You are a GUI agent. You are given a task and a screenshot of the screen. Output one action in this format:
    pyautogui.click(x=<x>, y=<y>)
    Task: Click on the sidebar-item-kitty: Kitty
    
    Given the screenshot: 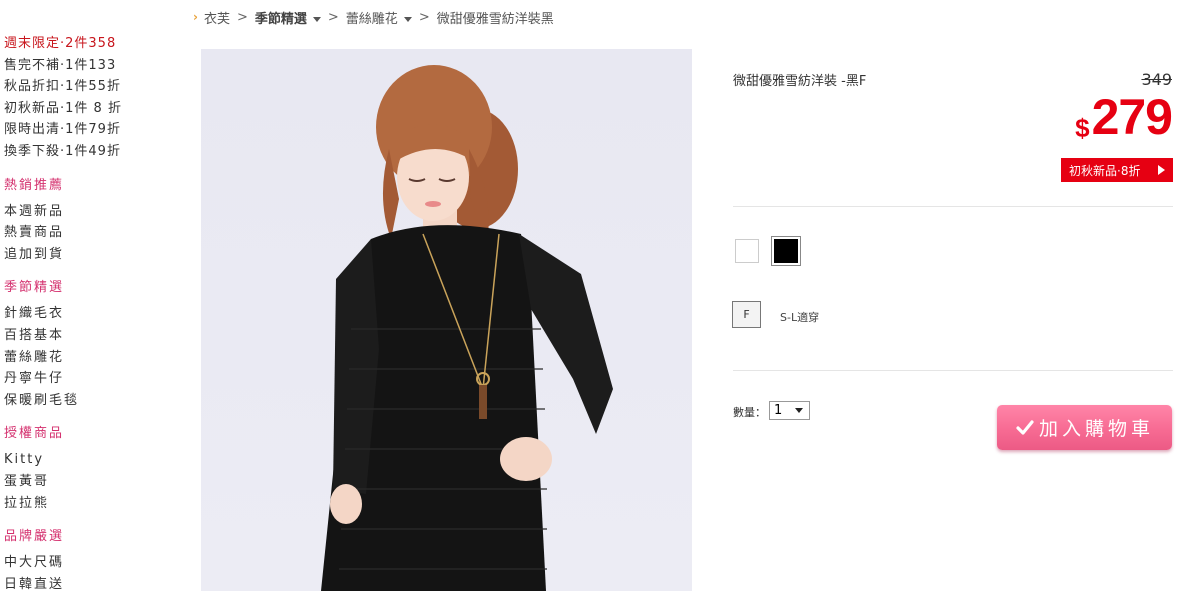 What is the action you would take?
    pyautogui.click(x=94, y=460)
    